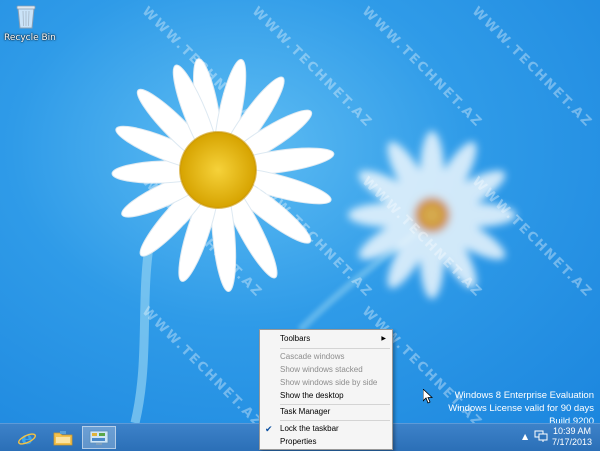 The image size is (600, 451). What do you see at coordinates (541, 436) in the screenshot?
I see `network-icon` at bounding box center [541, 436].